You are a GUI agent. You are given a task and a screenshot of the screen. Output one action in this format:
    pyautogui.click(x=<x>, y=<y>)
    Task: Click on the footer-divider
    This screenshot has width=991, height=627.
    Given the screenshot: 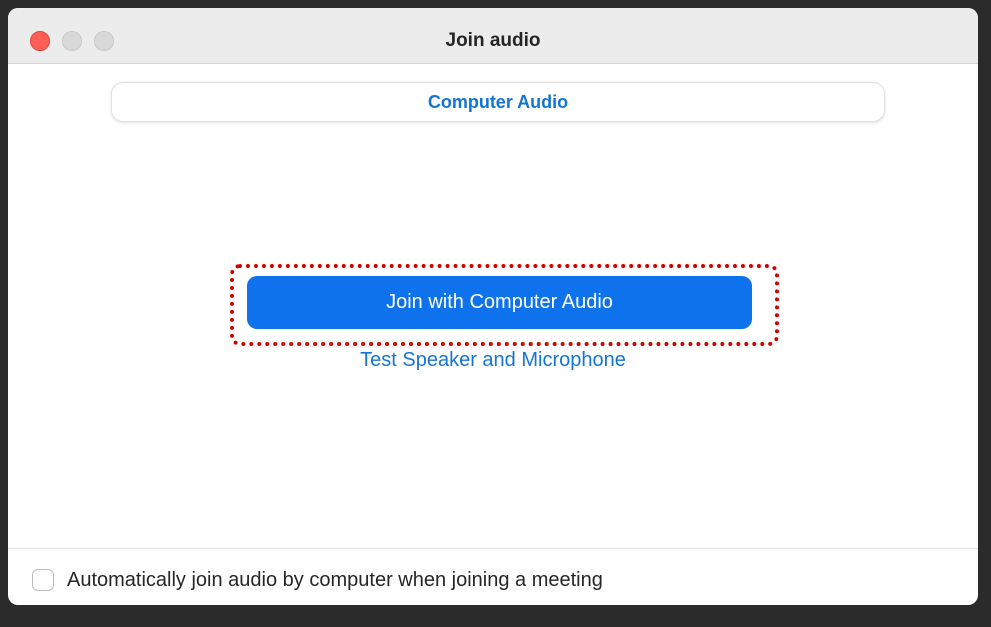 What is the action you would take?
    pyautogui.click(x=493, y=548)
    